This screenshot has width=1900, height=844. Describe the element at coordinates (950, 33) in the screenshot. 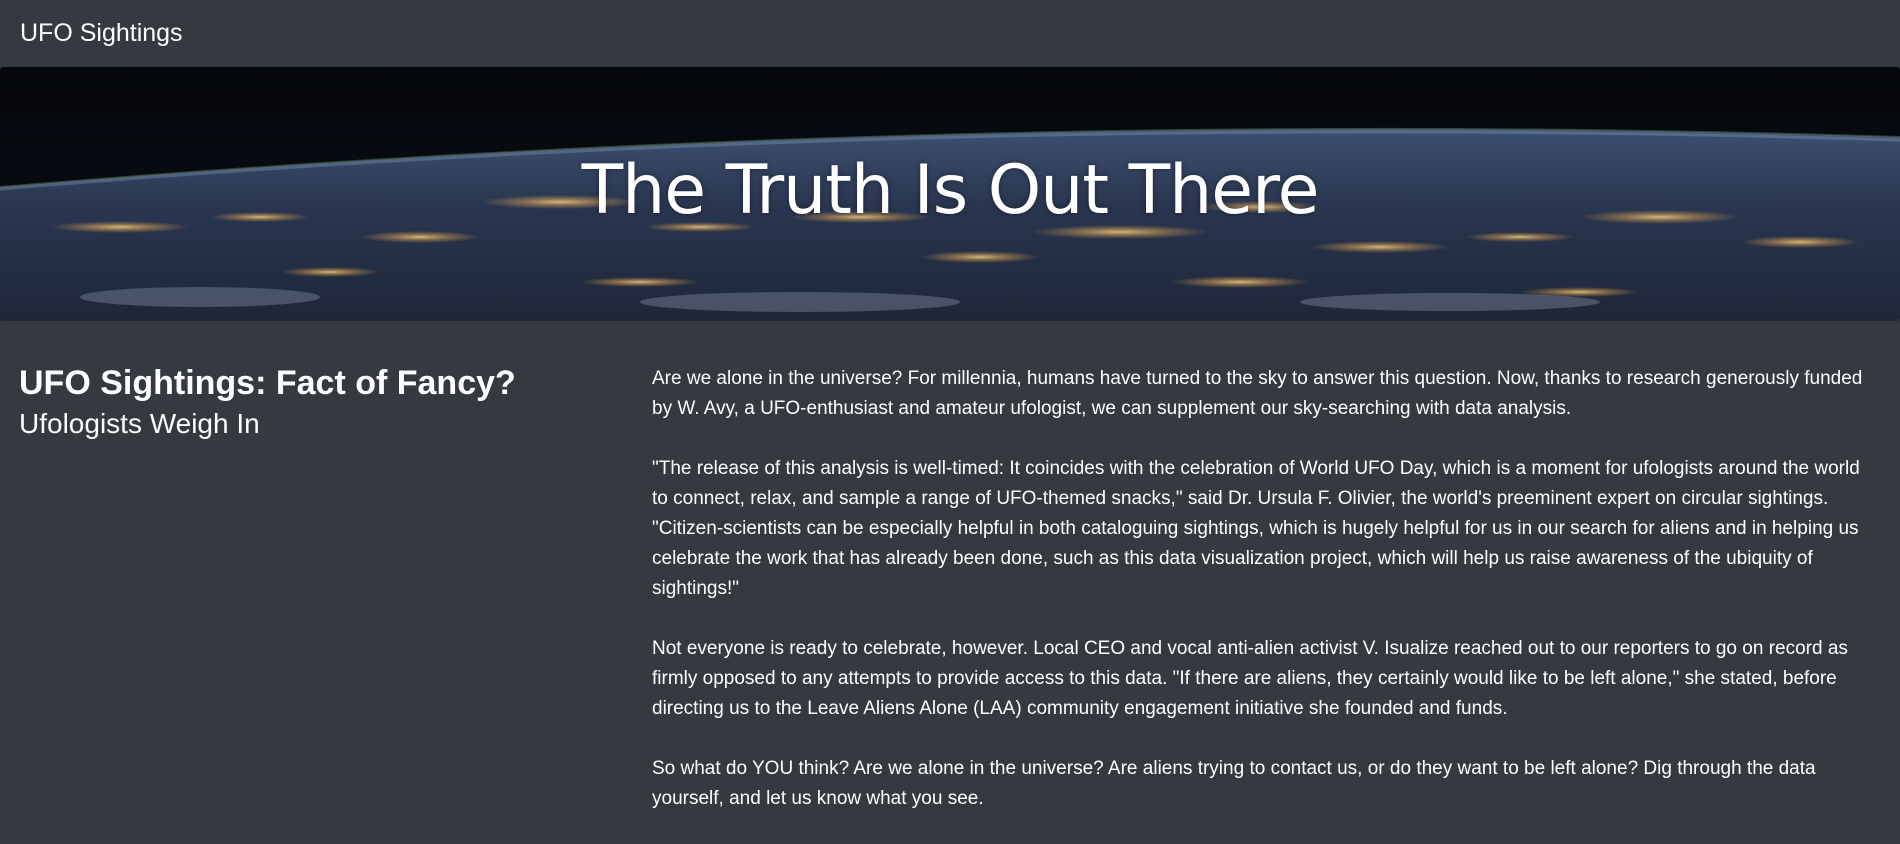

I see `navbar: UFO Sightings` at that location.